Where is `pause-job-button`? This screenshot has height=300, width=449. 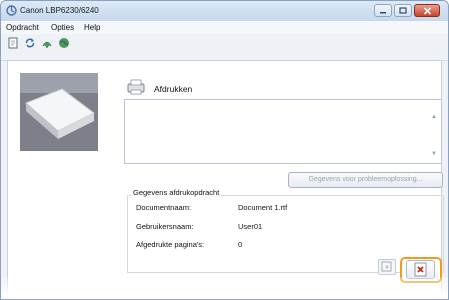 pause-job-button is located at coordinates (387, 267).